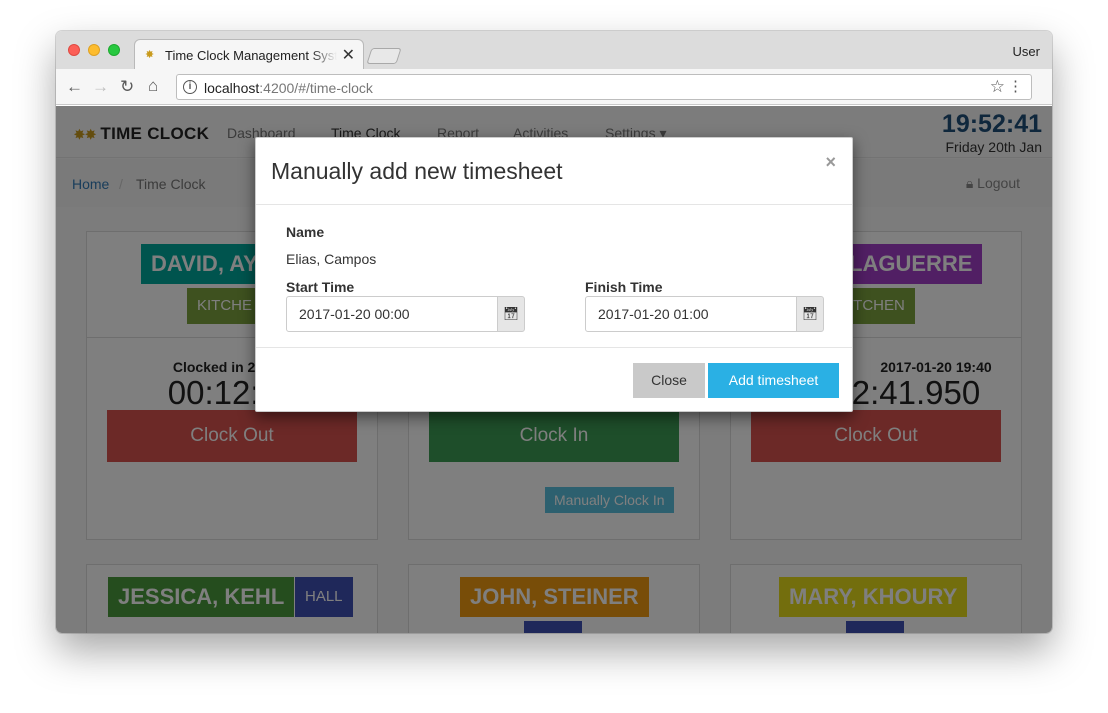 The height and width of the screenshot is (713, 1108). Describe the element at coordinates (114, 50) in the screenshot. I see `maximize-window-button` at that location.